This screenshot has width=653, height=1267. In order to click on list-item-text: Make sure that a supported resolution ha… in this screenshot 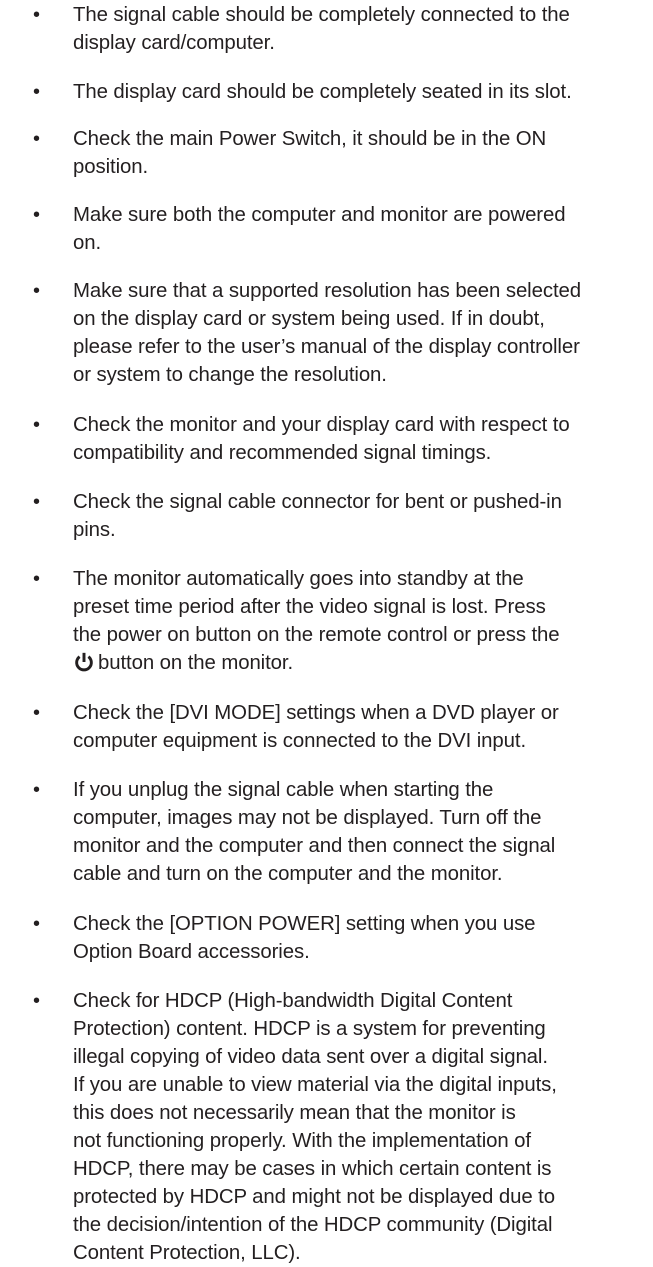, I will do `click(327, 333)`.